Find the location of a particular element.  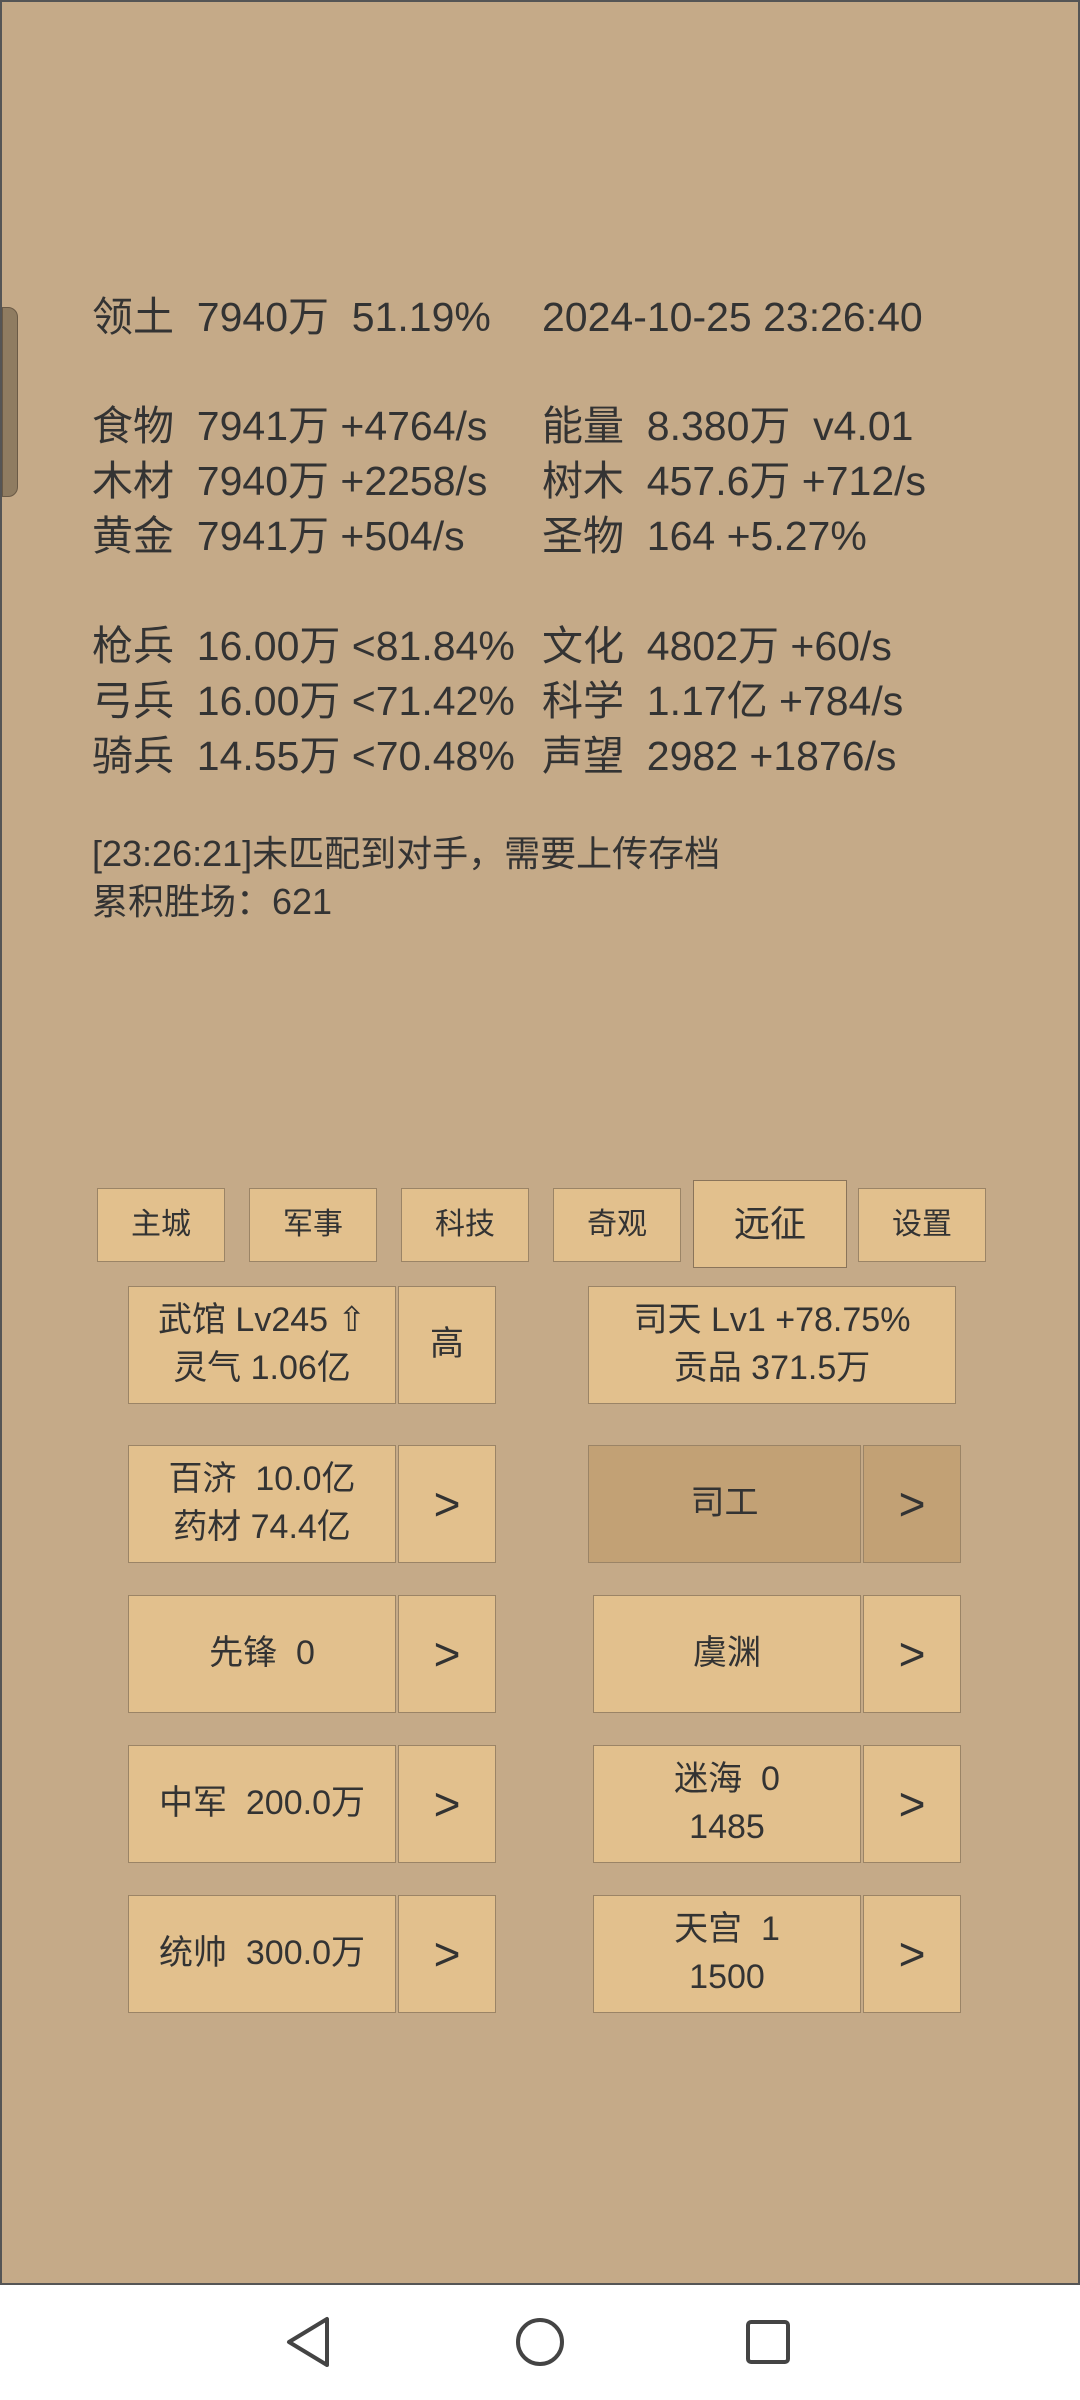

tab-military: 军事 is located at coordinates (313, 1225).